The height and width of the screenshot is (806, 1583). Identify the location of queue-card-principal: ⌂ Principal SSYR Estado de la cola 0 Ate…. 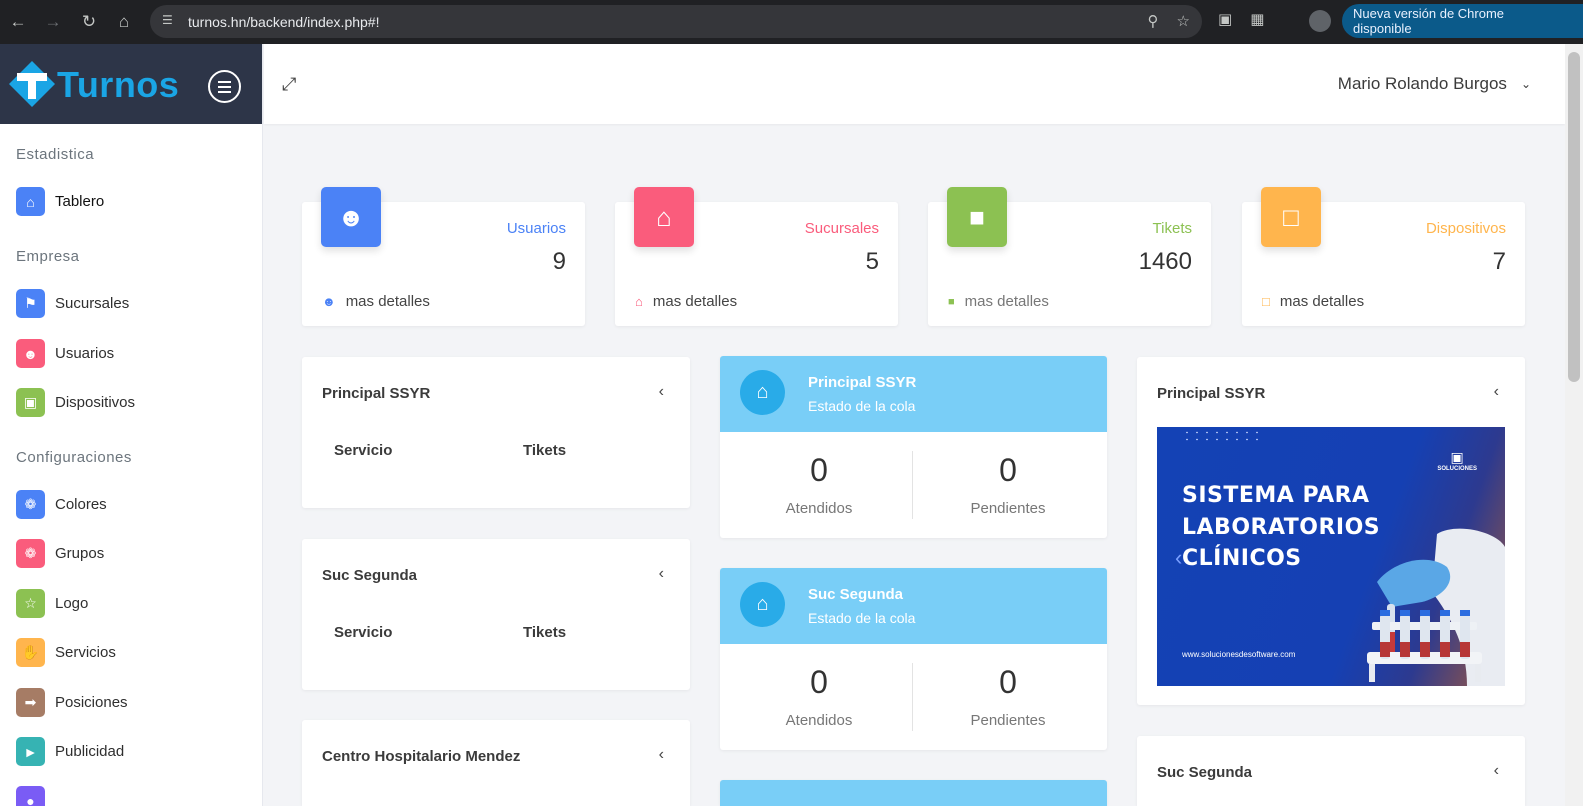
(913, 447).